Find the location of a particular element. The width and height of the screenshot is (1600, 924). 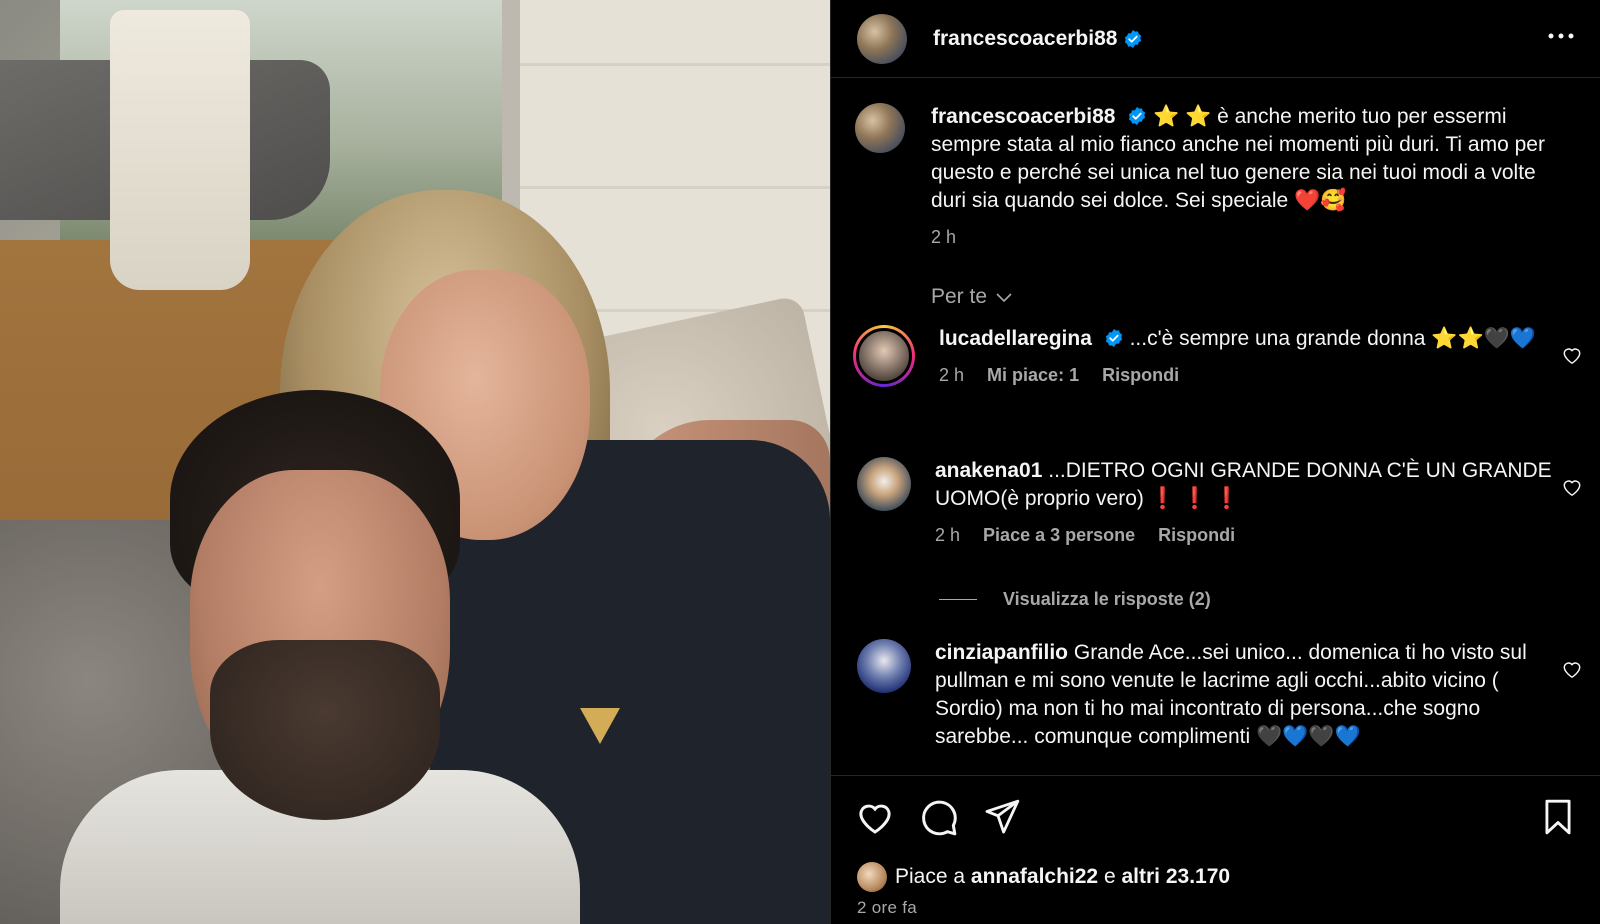

comments-filter-dropdown: Per te is located at coordinates (972, 297).